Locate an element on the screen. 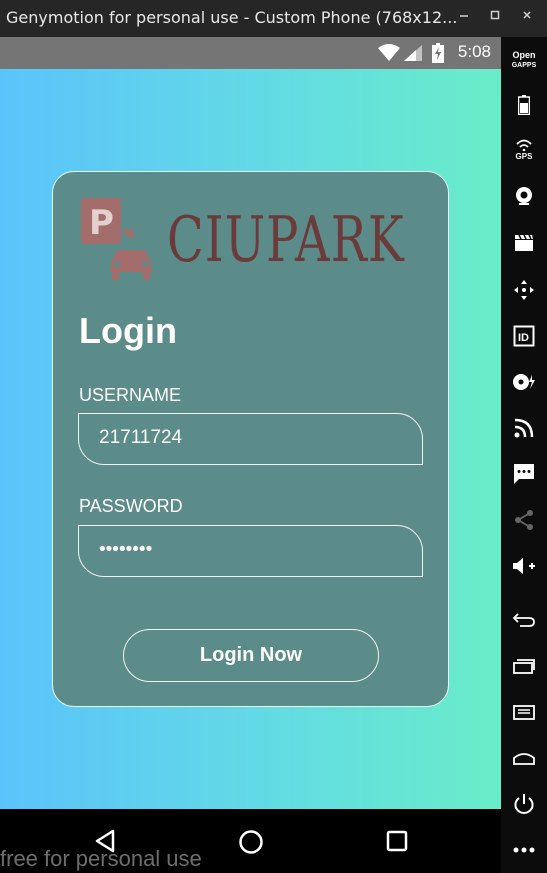 Image resolution: width=547 pixels, height=873 pixels. wifi-icon is located at coordinates (389, 52).